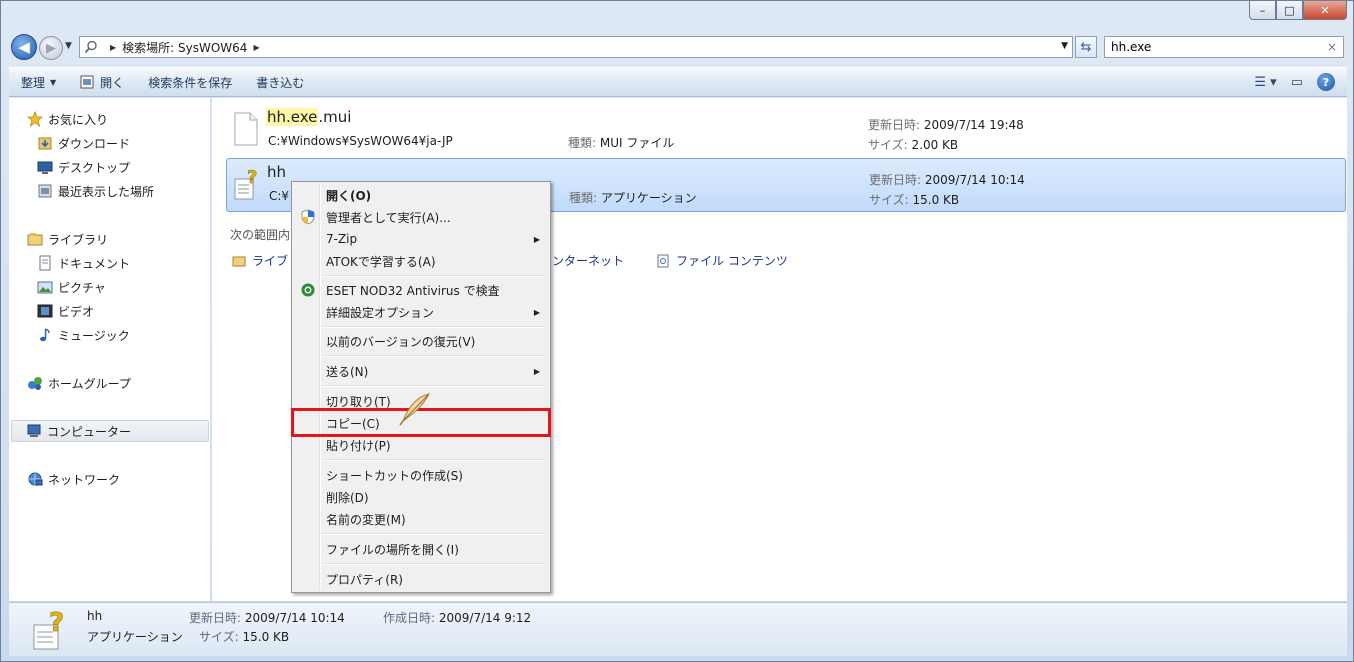  What do you see at coordinates (421, 290) in the screenshot?
I see `menu-item-eset-scan: ESET NOD32 Antivirus で検査` at bounding box center [421, 290].